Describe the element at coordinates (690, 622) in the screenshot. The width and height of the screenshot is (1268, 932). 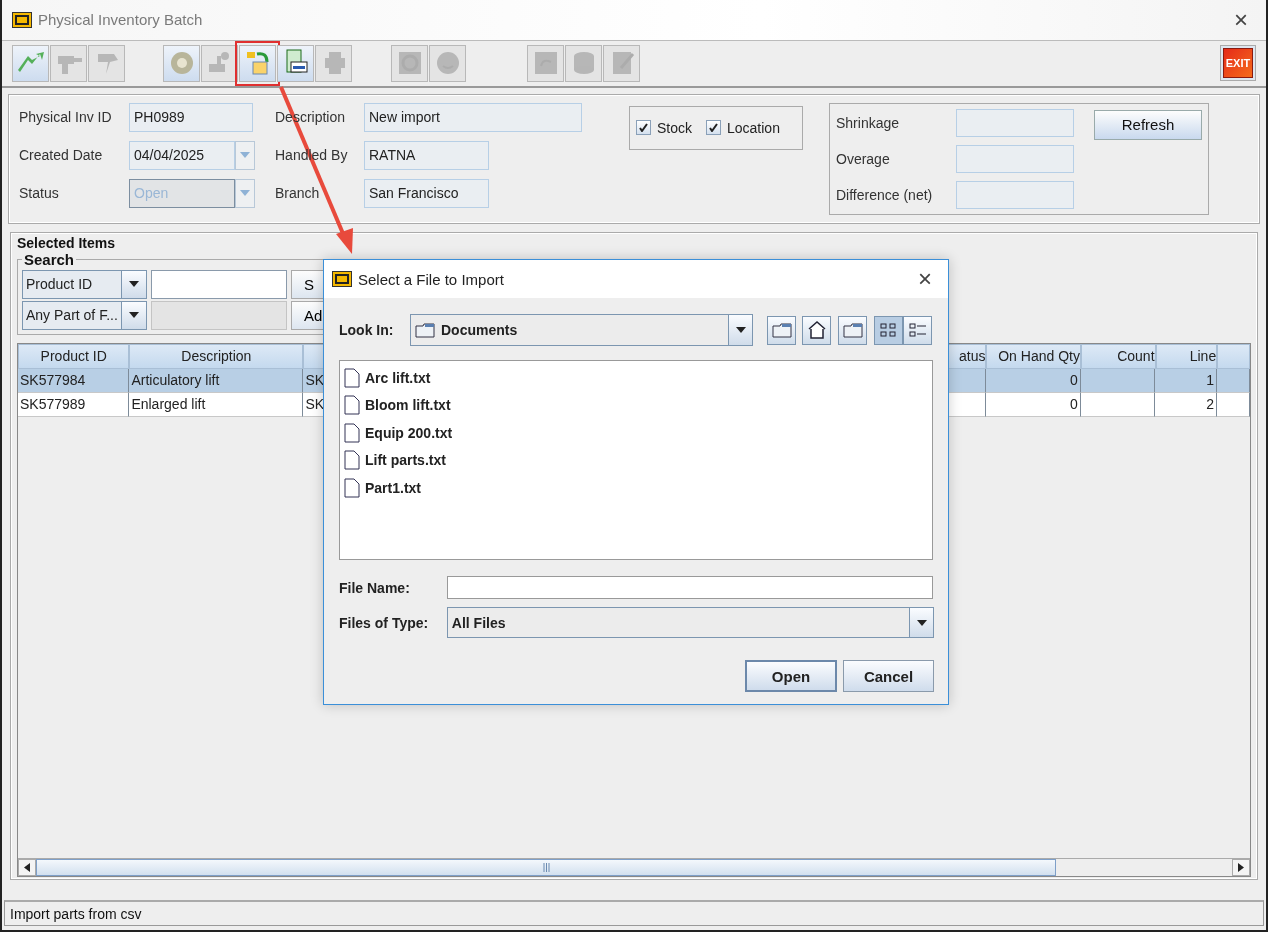
I see `file-type-combo: All Files` at that location.